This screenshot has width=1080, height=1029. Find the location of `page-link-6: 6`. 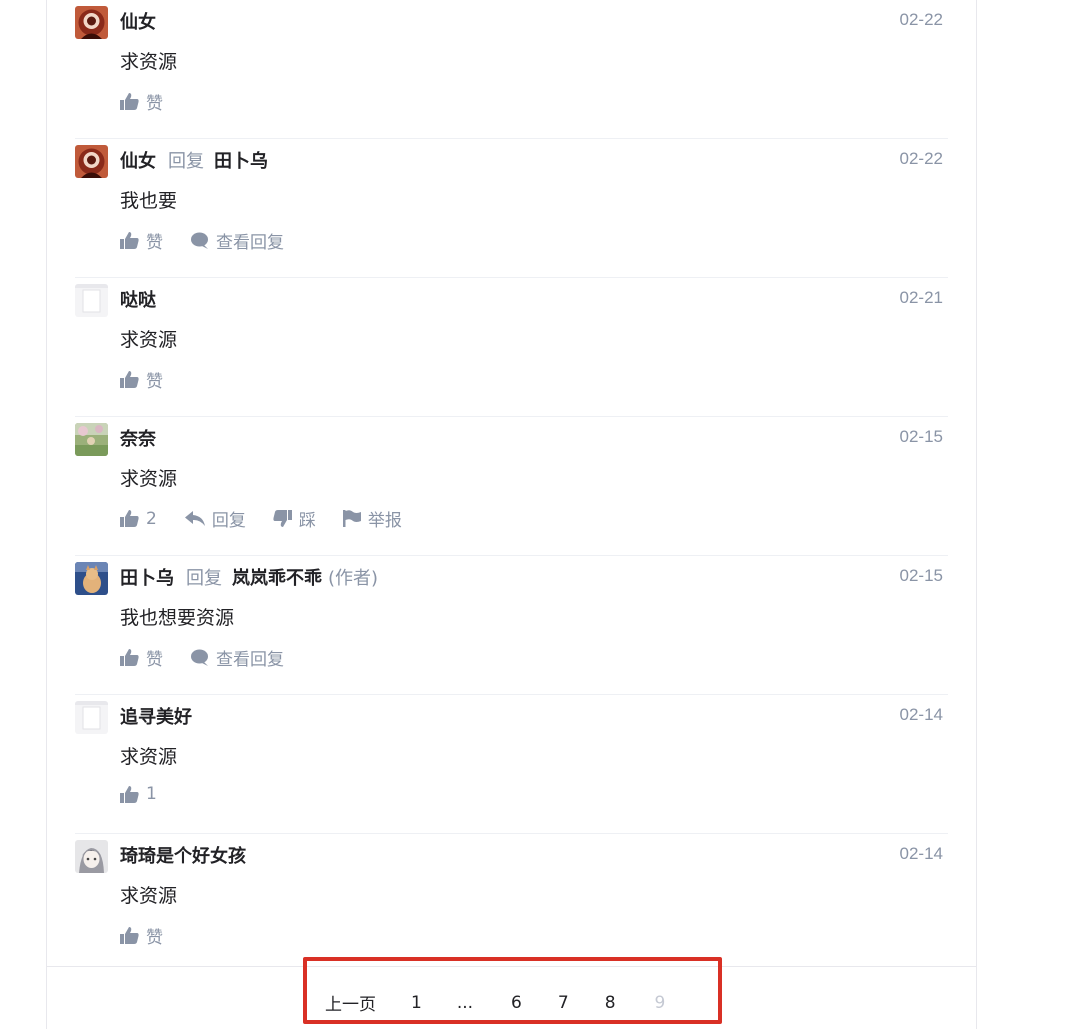

page-link-6: 6 is located at coordinates (516, 1003).